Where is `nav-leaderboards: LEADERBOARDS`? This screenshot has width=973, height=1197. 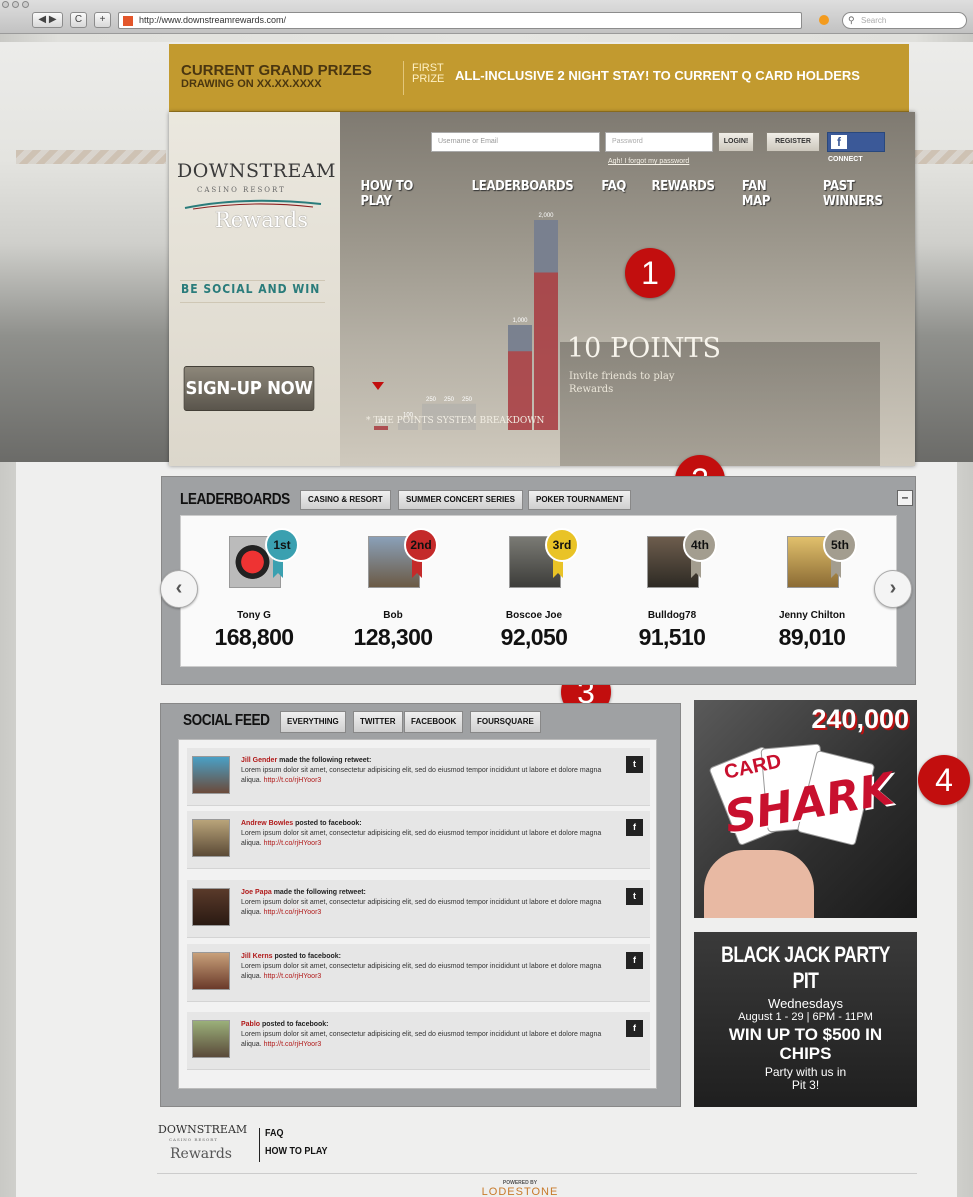 nav-leaderboards: LEADERBOARDS is located at coordinates (523, 194).